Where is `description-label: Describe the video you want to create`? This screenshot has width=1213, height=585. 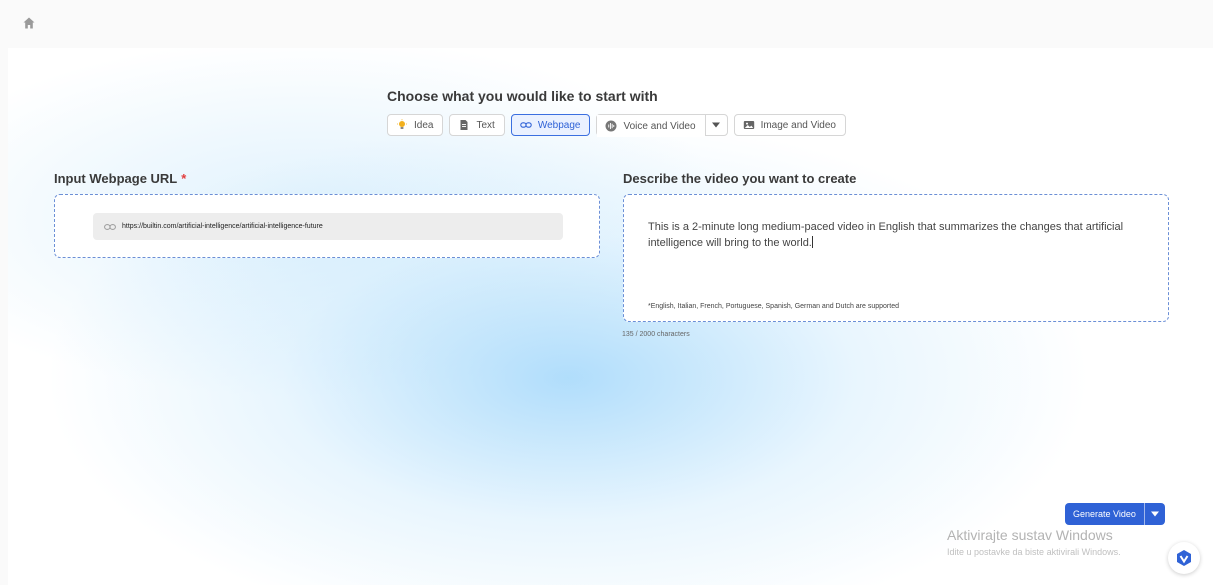
description-label: Describe the video you want to create is located at coordinates (740, 178).